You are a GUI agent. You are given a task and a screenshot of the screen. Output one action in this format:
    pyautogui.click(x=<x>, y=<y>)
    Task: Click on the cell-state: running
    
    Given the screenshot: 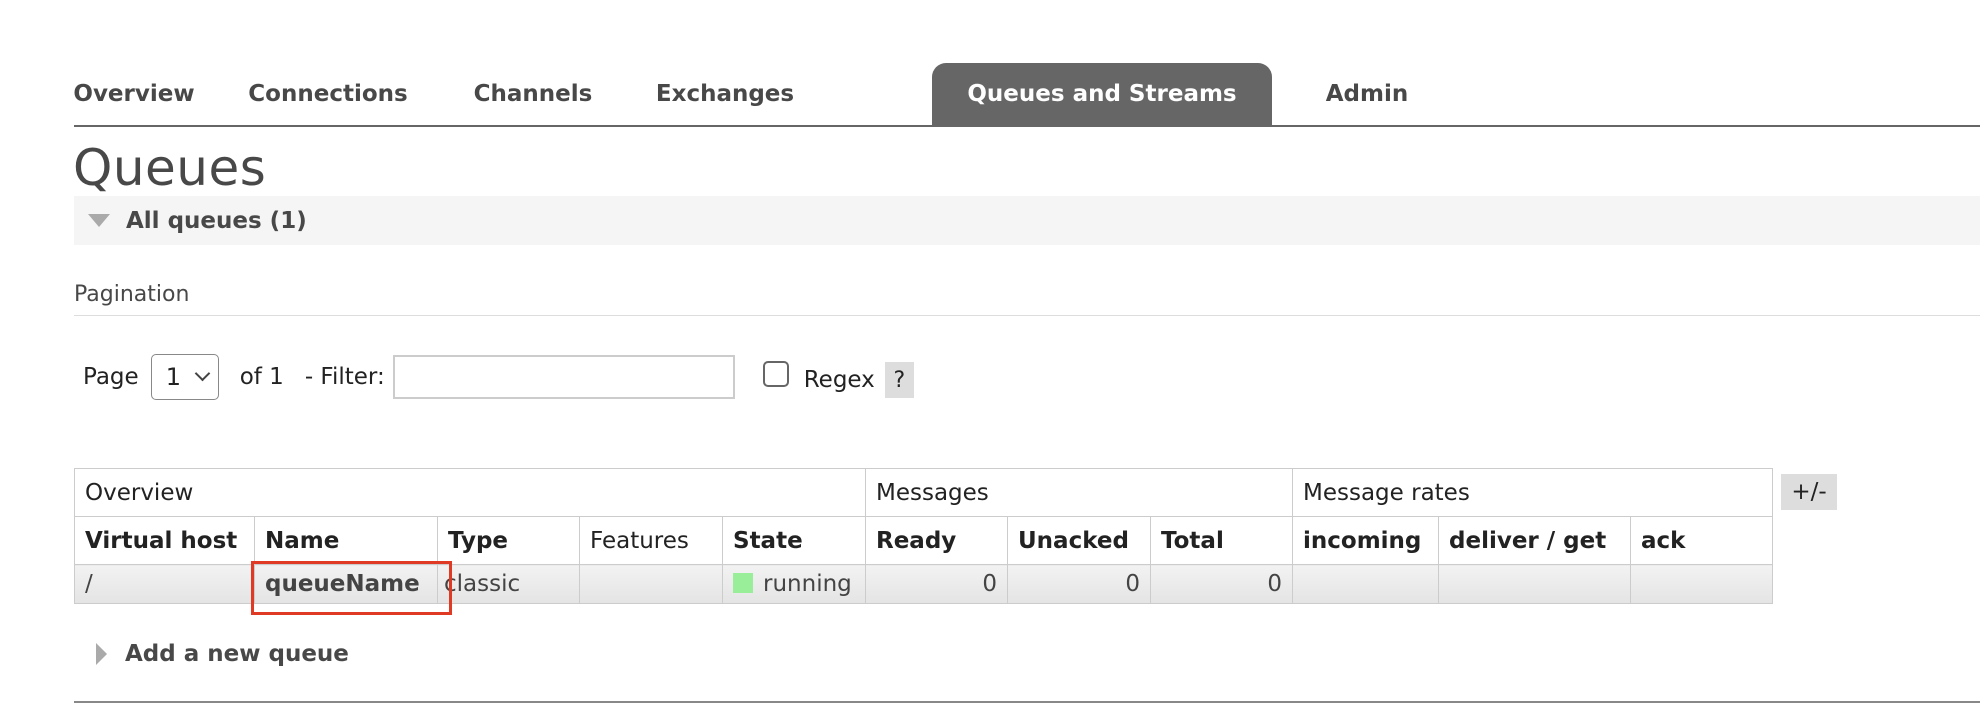 What is the action you would take?
    pyautogui.click(x=794, y=584)
    